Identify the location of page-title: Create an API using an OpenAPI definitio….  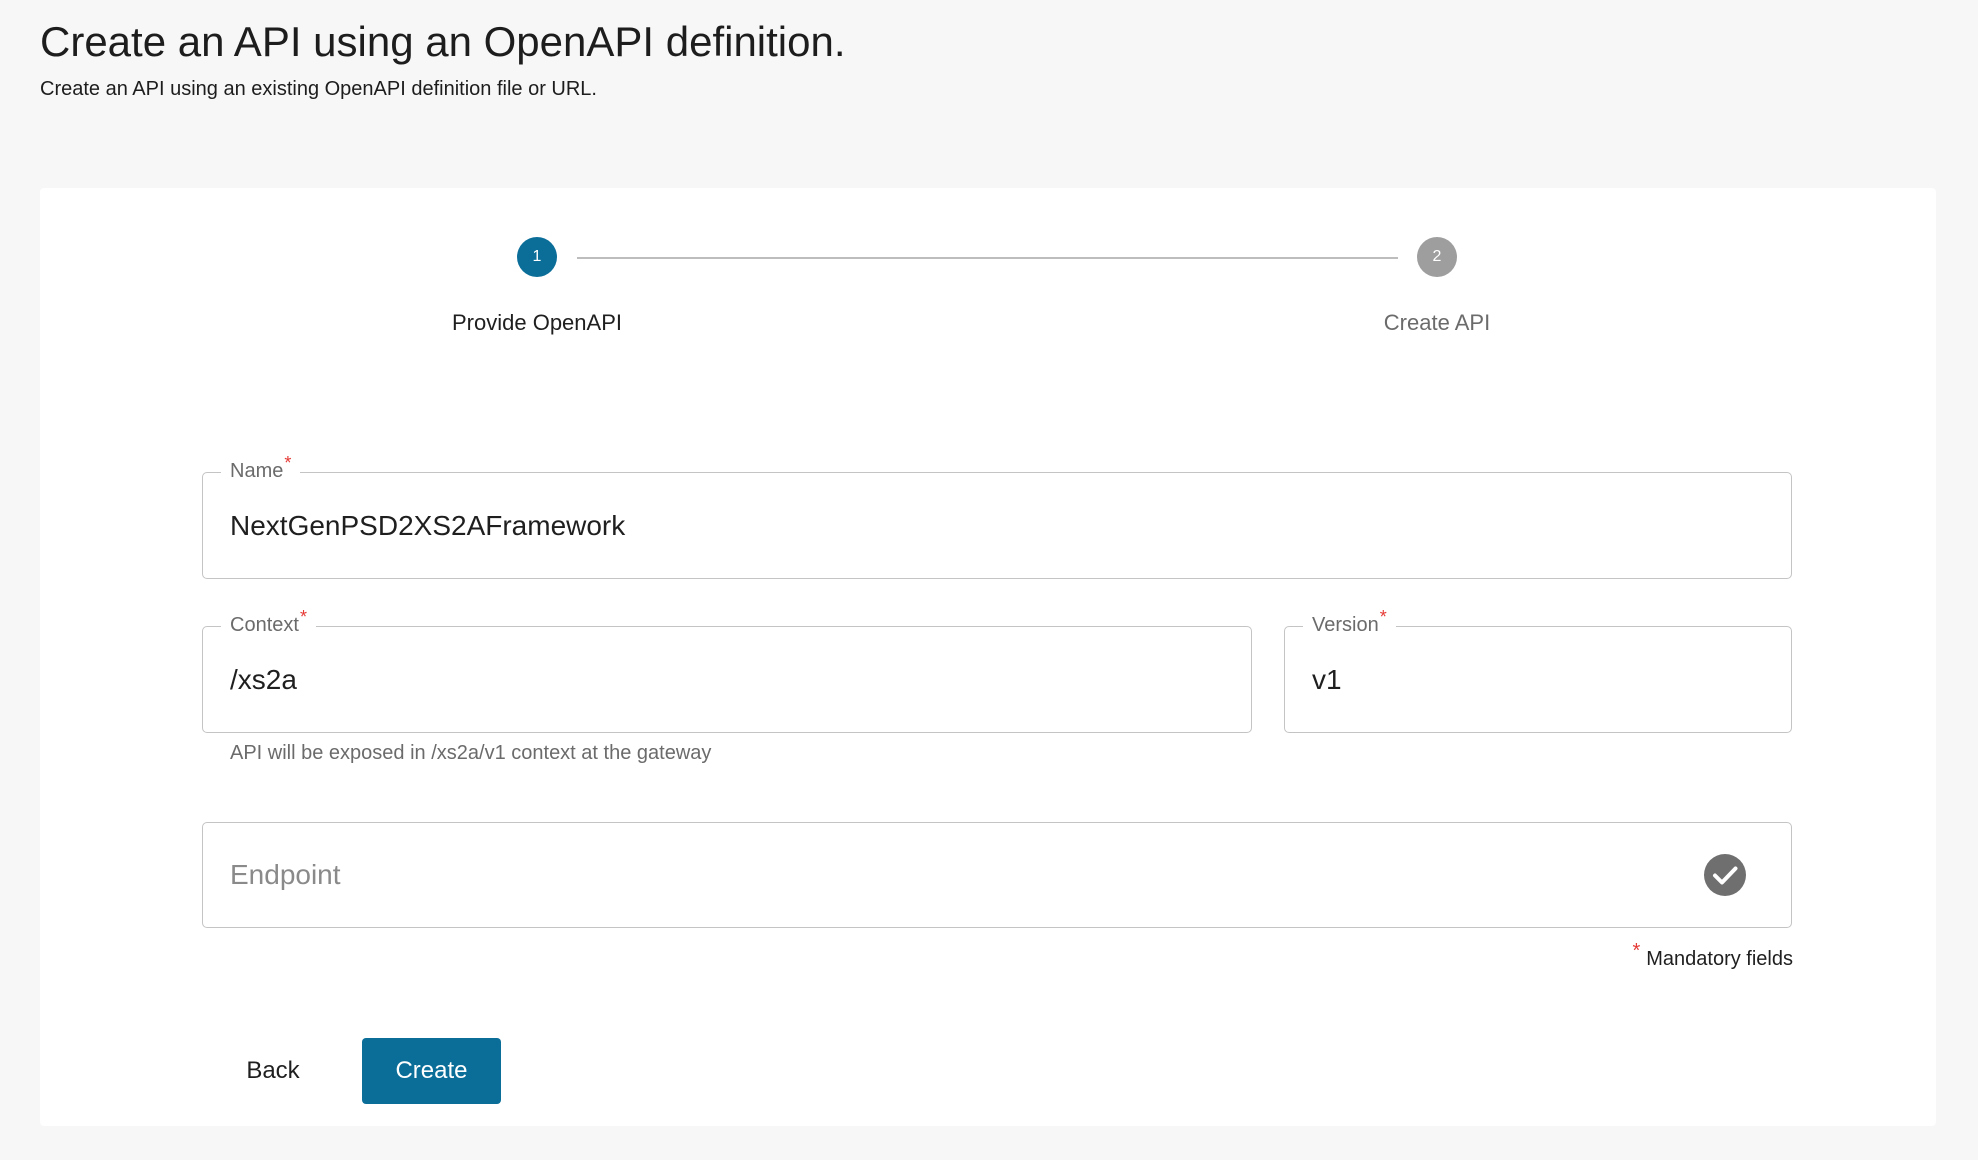
(443, 41).